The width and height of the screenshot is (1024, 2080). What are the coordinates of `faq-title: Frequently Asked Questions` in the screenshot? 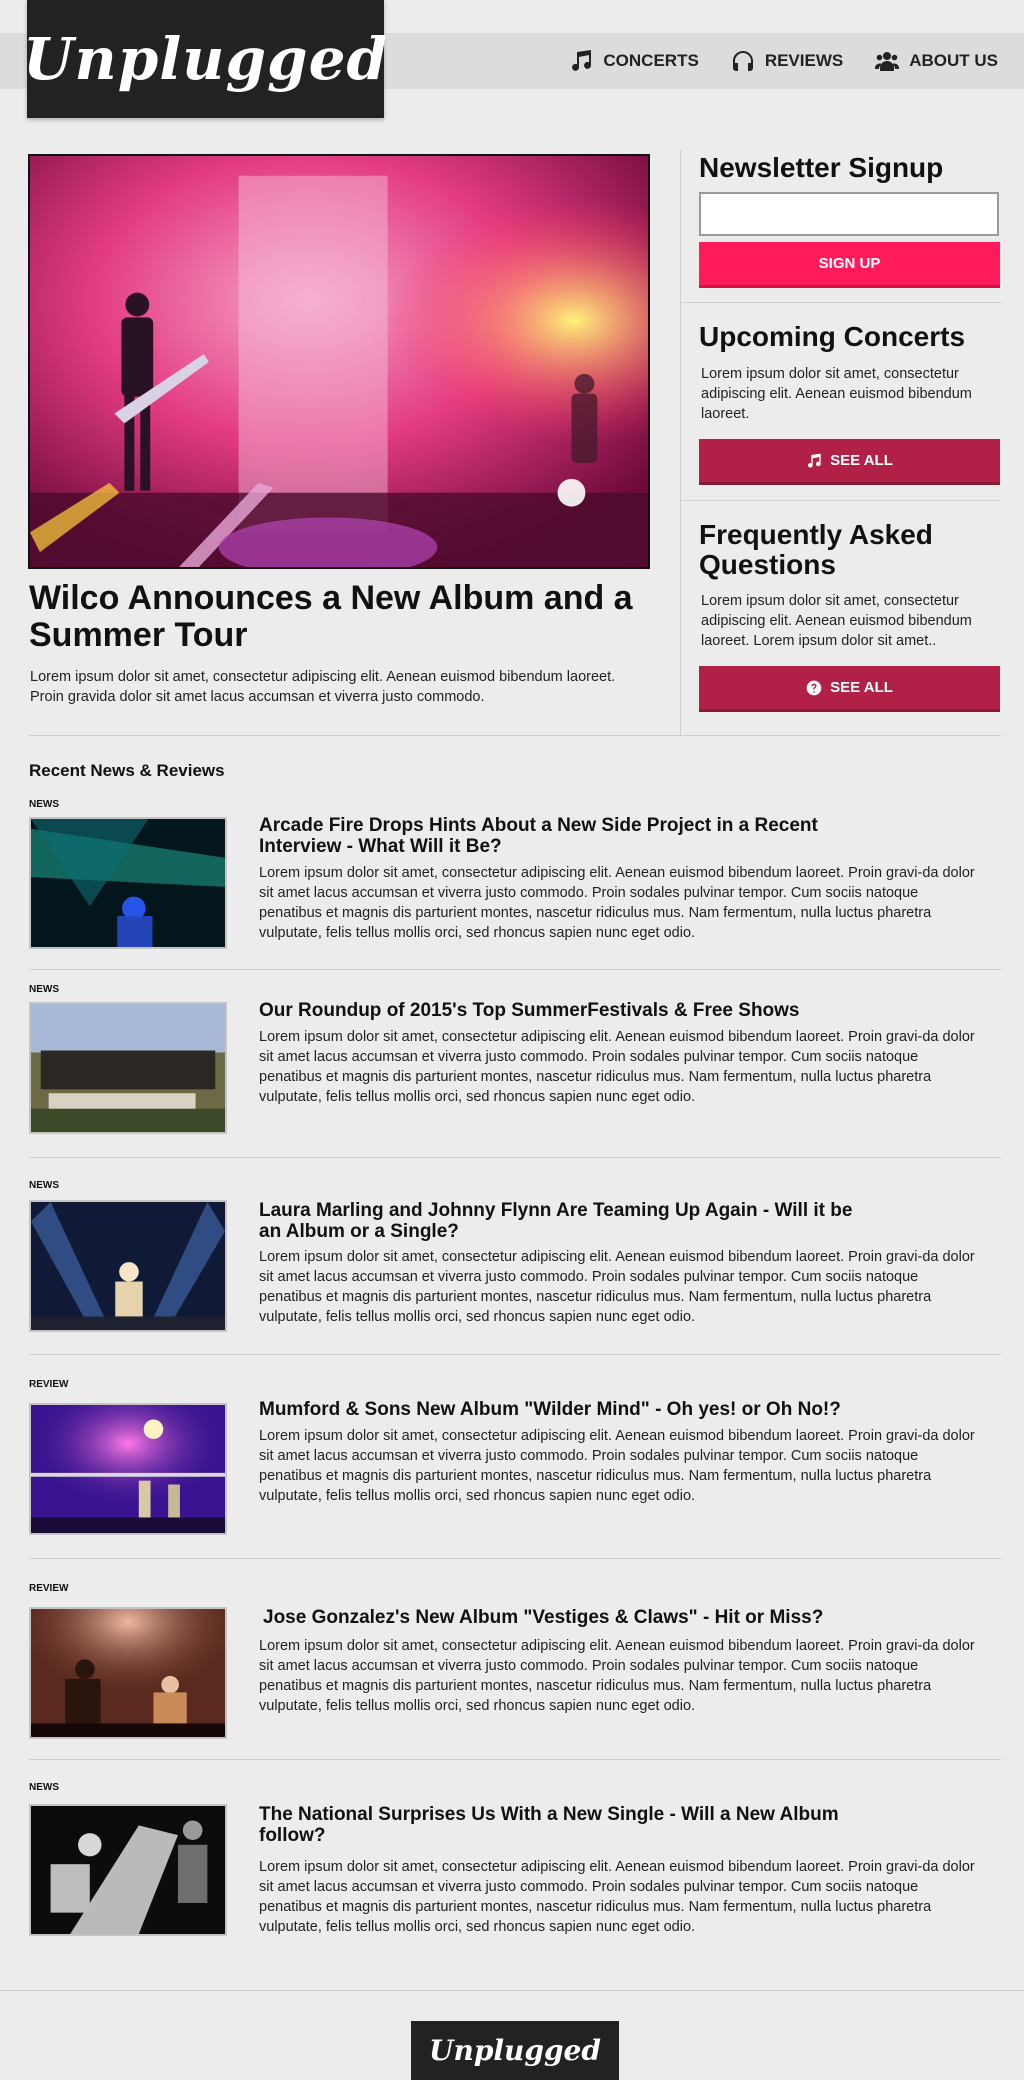 It's located at (816, 549).